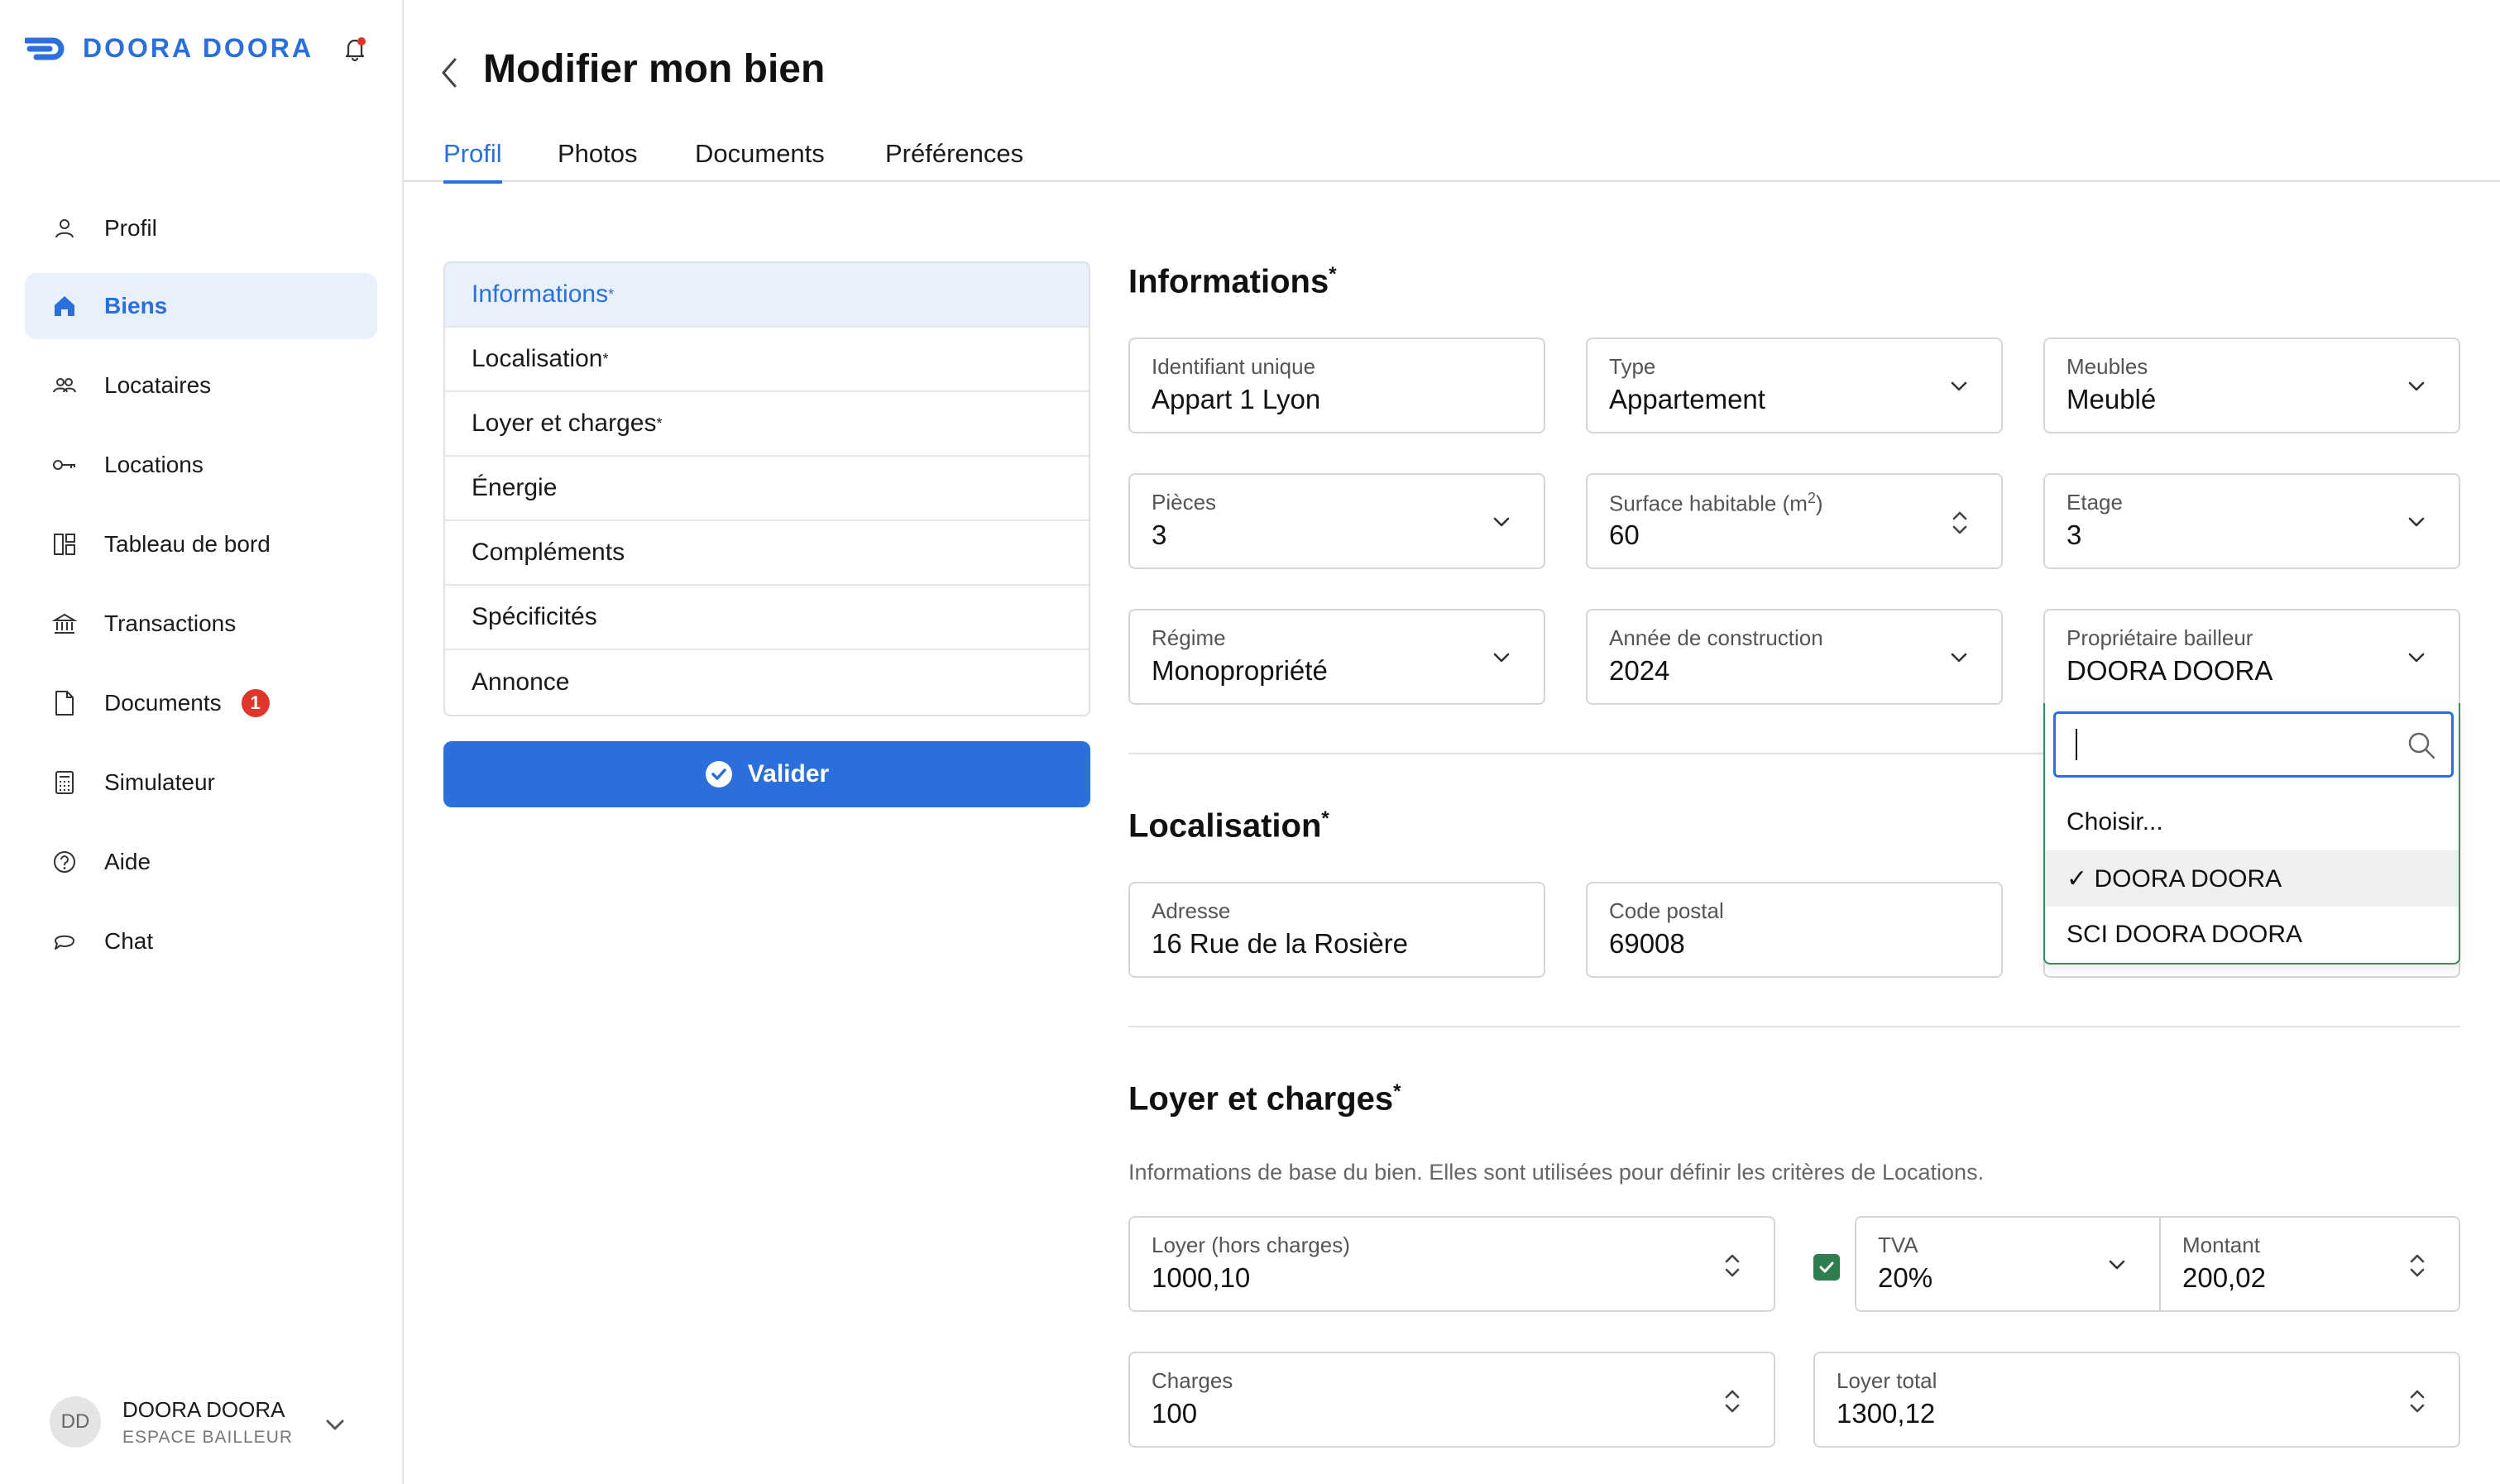 This screenshot has width=2500, height=1484. I want to click on code-postal-field: Code postal 69008, so click(1794, 930).